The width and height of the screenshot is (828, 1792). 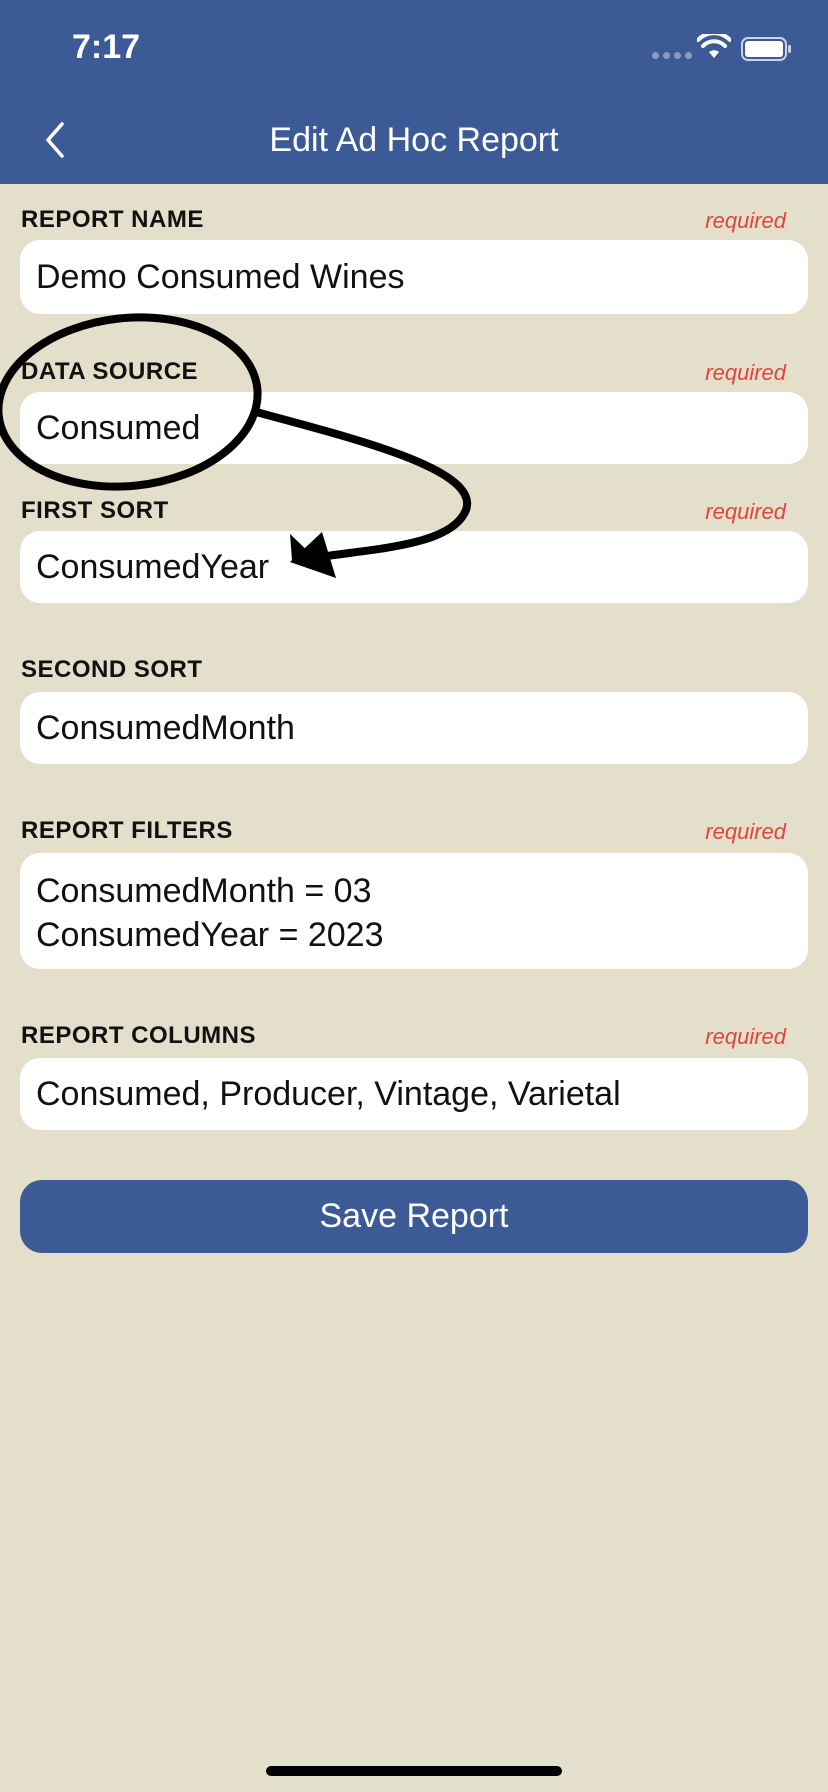 What do you see at coordinates (745, 511) in the screenshot?
I see `first-sort-required: required` at bounding box center [745, 511].